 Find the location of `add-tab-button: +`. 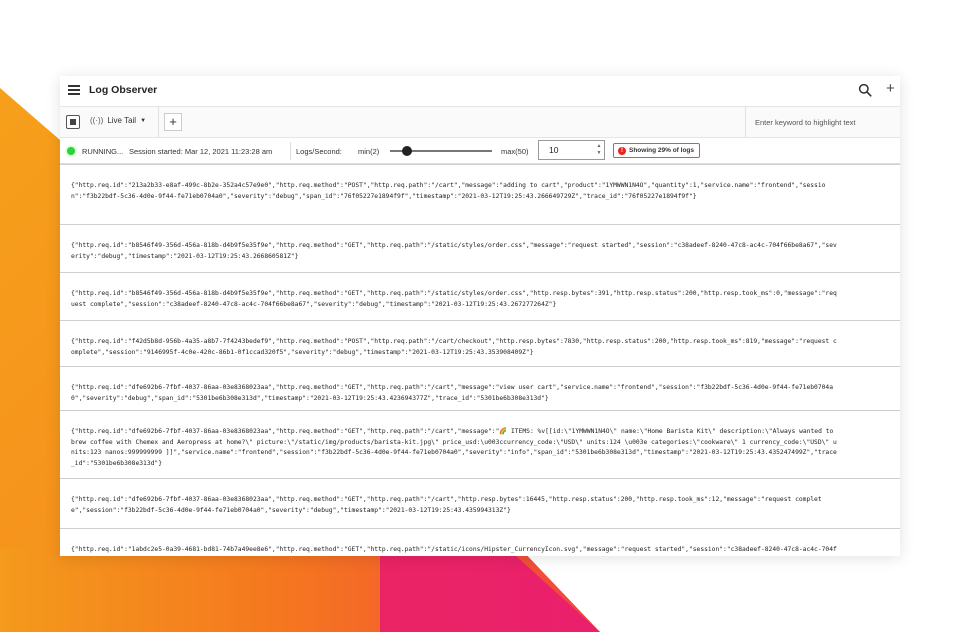

add-tab-button: + is located at coordinates (173, 122).